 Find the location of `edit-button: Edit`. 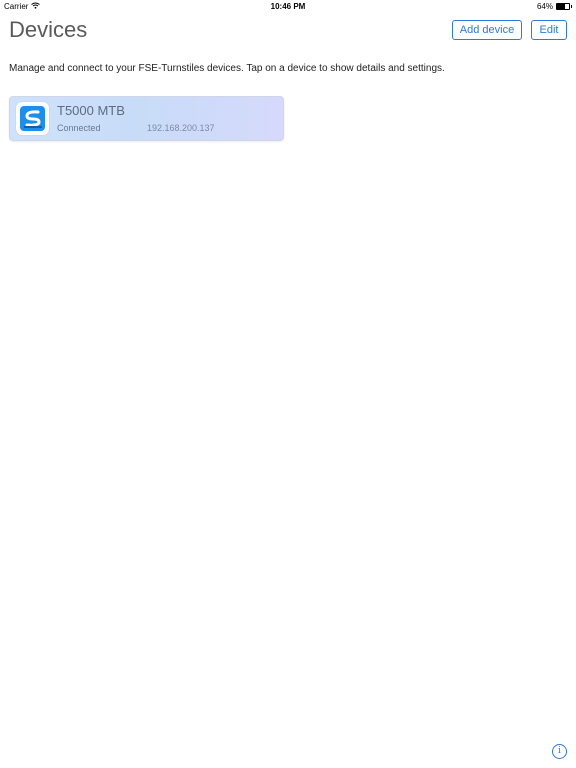

edit-button: Edit is located at coordinates (549, 30).